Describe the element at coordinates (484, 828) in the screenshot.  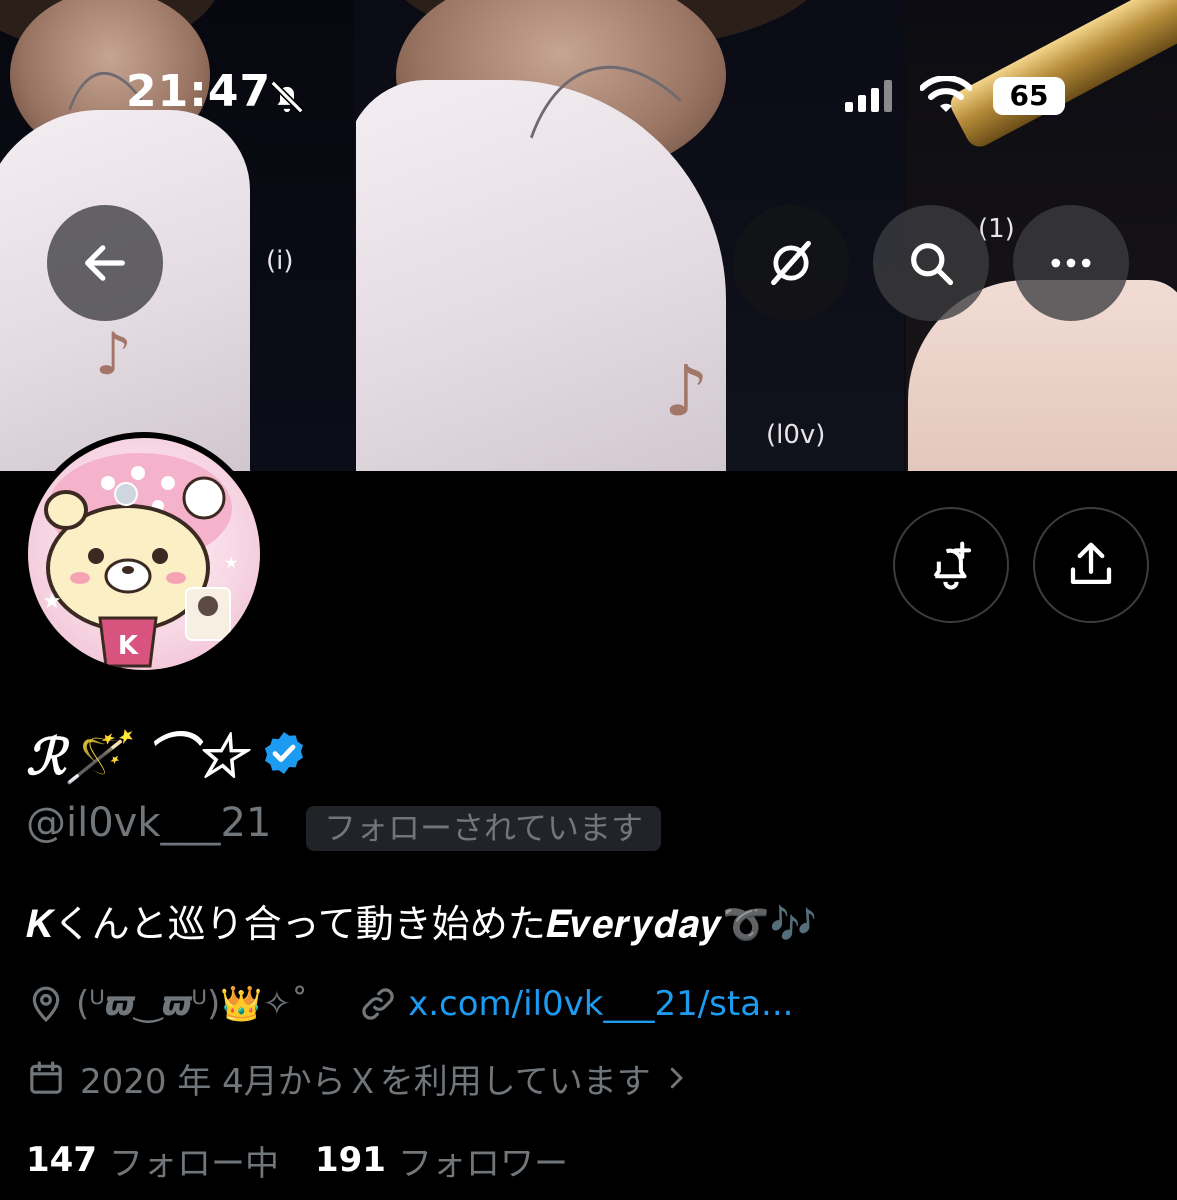
I see `follows-you-badge: フォローされています` at that location.